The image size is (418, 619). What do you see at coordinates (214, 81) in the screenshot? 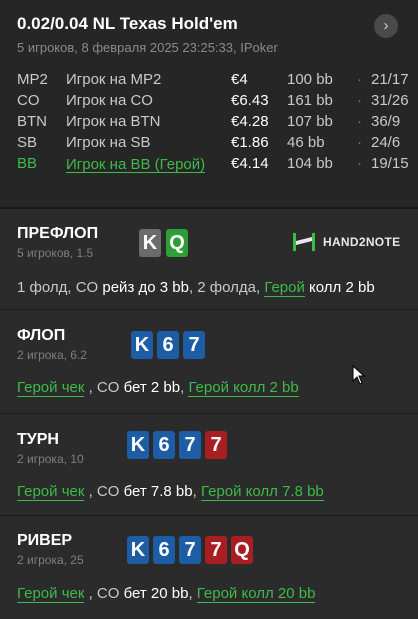
I see `player-row: MP2 Игрок на MP2 €4 100 bb · 21/17` at bounding box center [214, 81].